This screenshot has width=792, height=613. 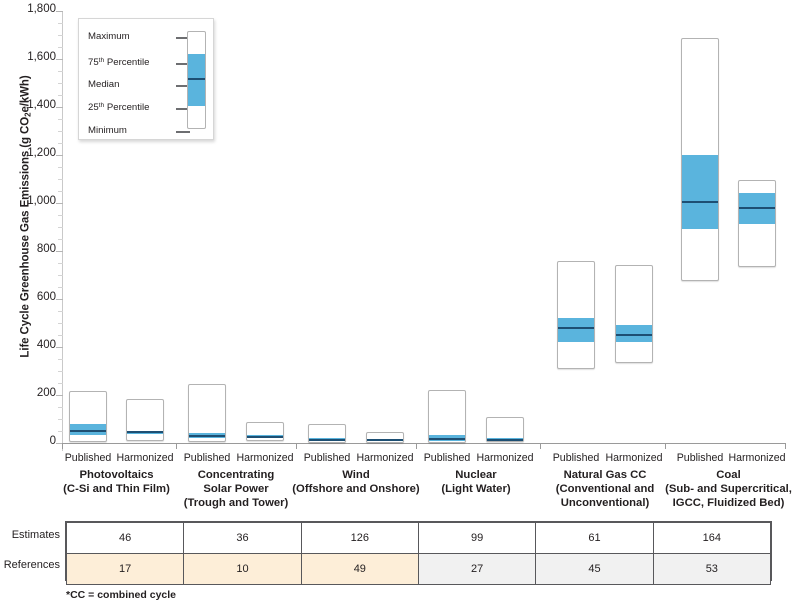 I want to click on table-cell-estimates: 46, so click(x=125, y=538).